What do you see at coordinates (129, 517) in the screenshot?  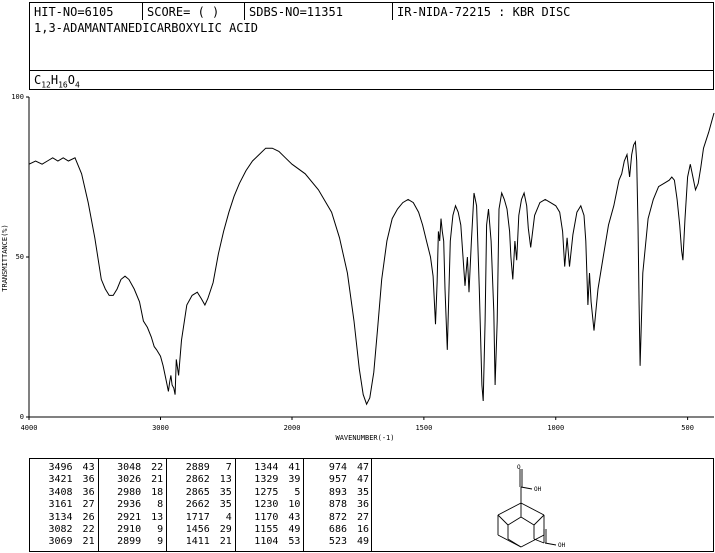 I see `peak-wavenumber: 2921` at bounding box center [129, 517].